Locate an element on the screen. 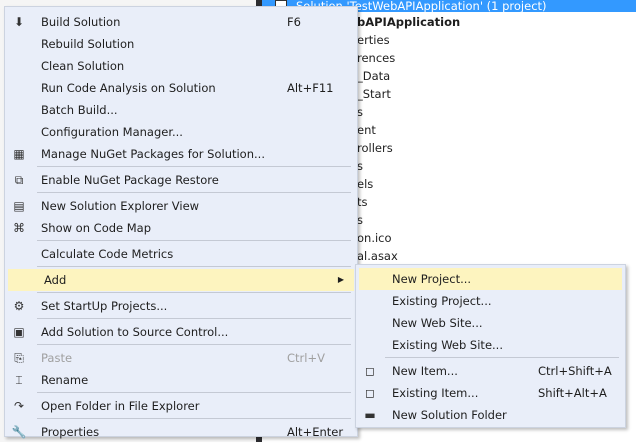 This screenshot has width=636, height=443. menu-item-open-folder-in-file-explorer: ↷ Open Folder in File Explorer is located at coordinates (181, 406).